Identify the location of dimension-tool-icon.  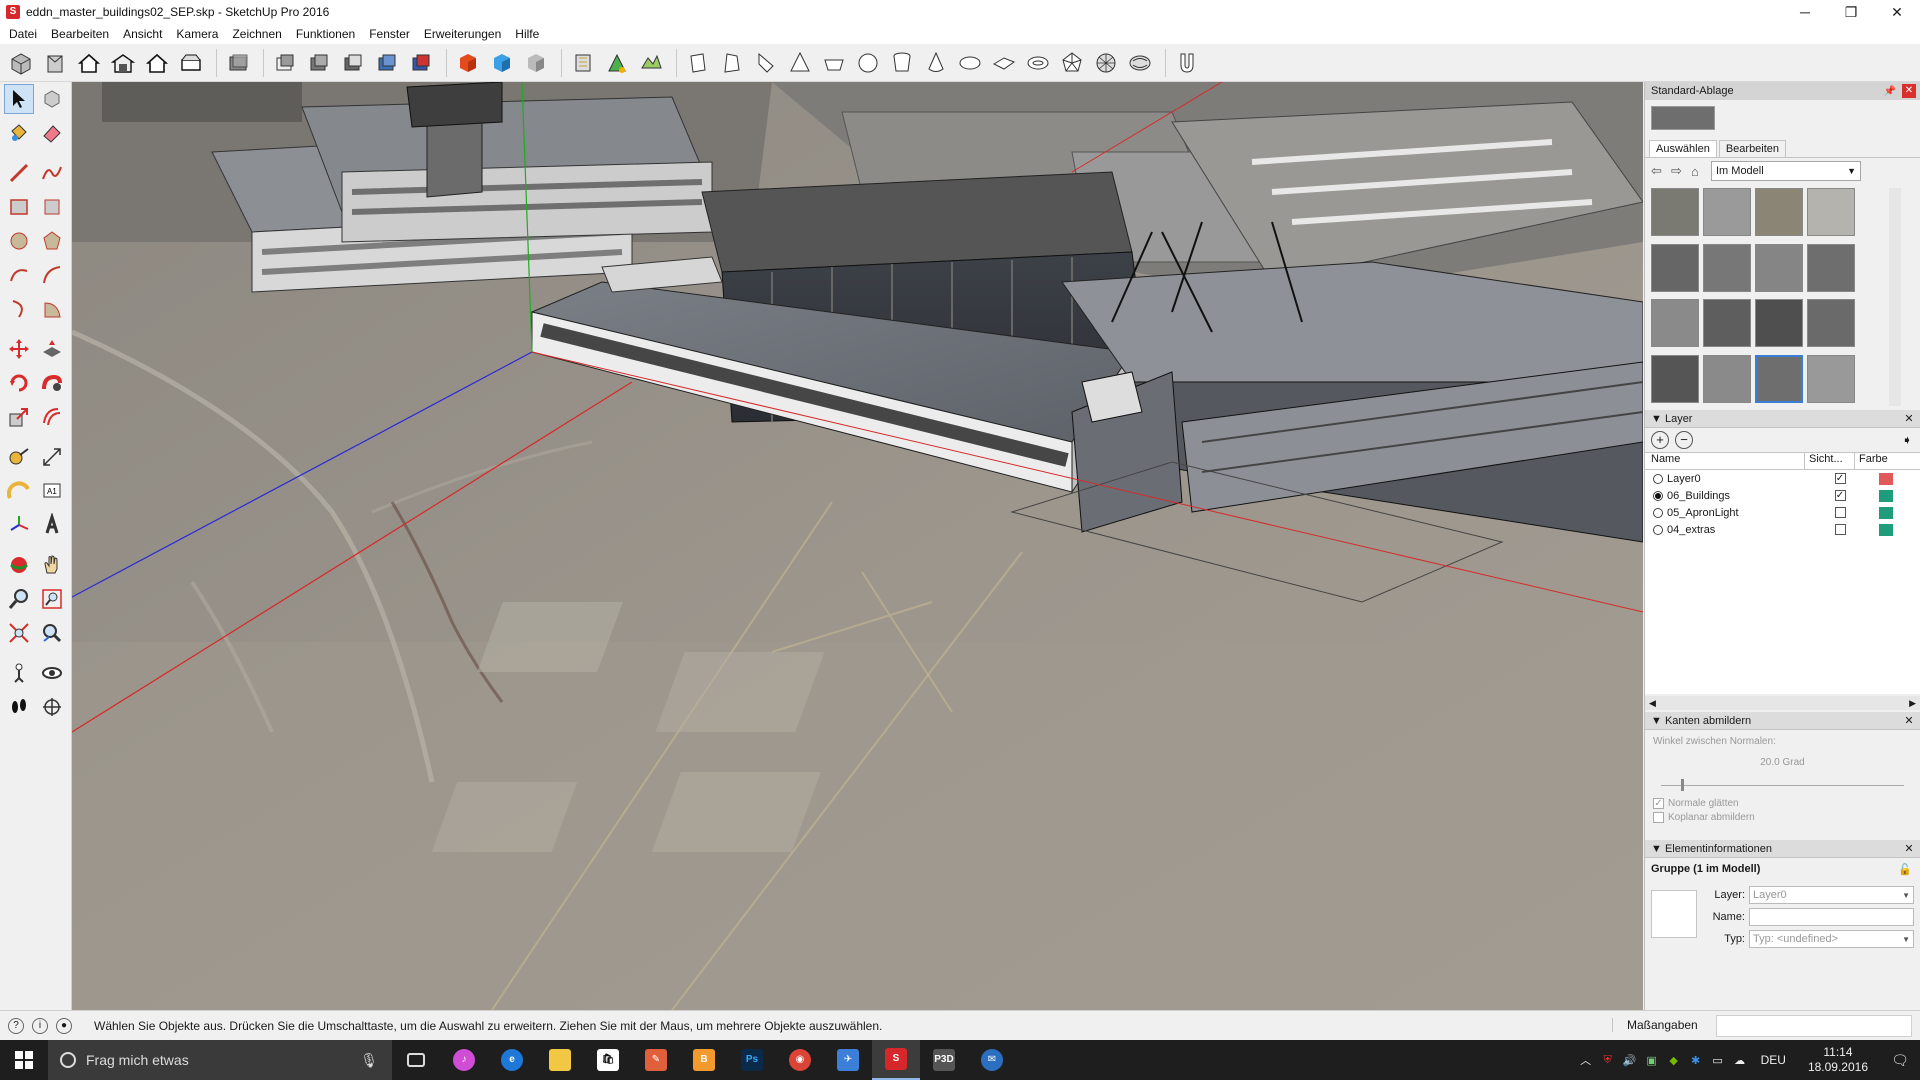
(53, 457).